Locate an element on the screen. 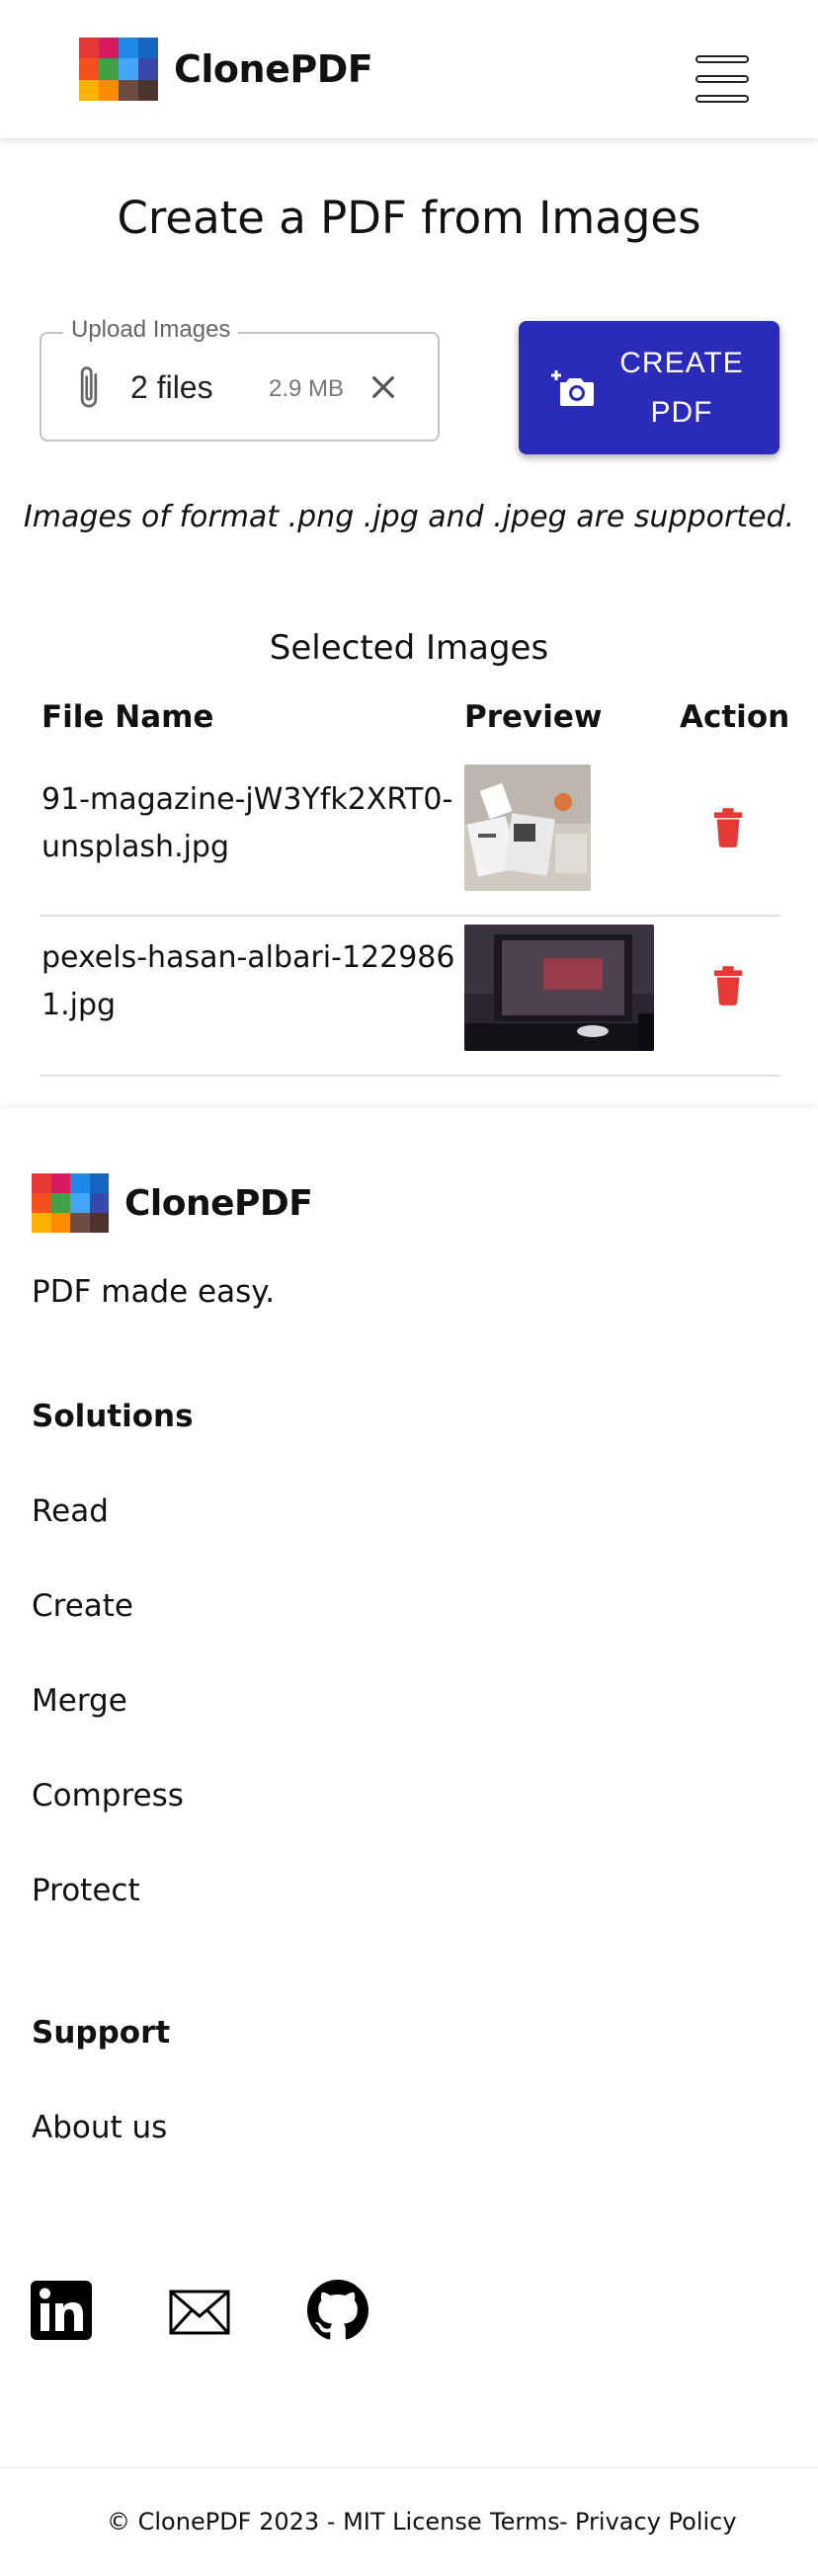 The height and width of the screenshot is (2576, 818). paperclip-icon is located at coordinates (89, 387).